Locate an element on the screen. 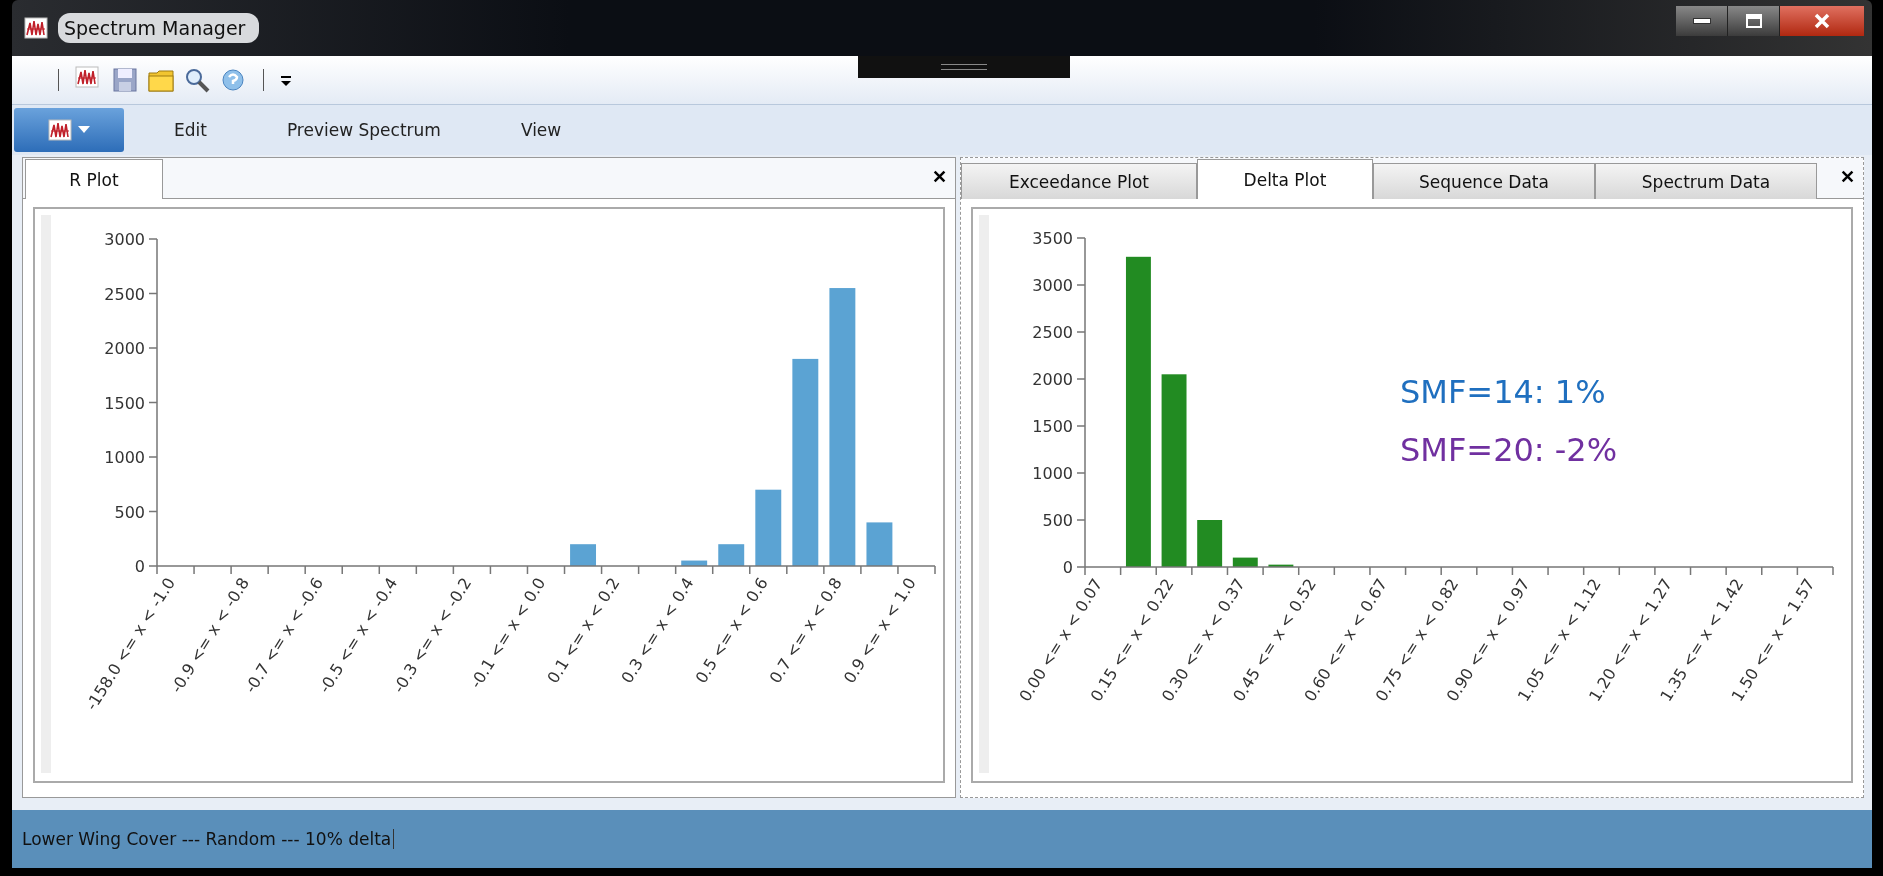  status-text: Lower Wing Cover --- Random --- 10% delta is located at coordinates (208, 839).